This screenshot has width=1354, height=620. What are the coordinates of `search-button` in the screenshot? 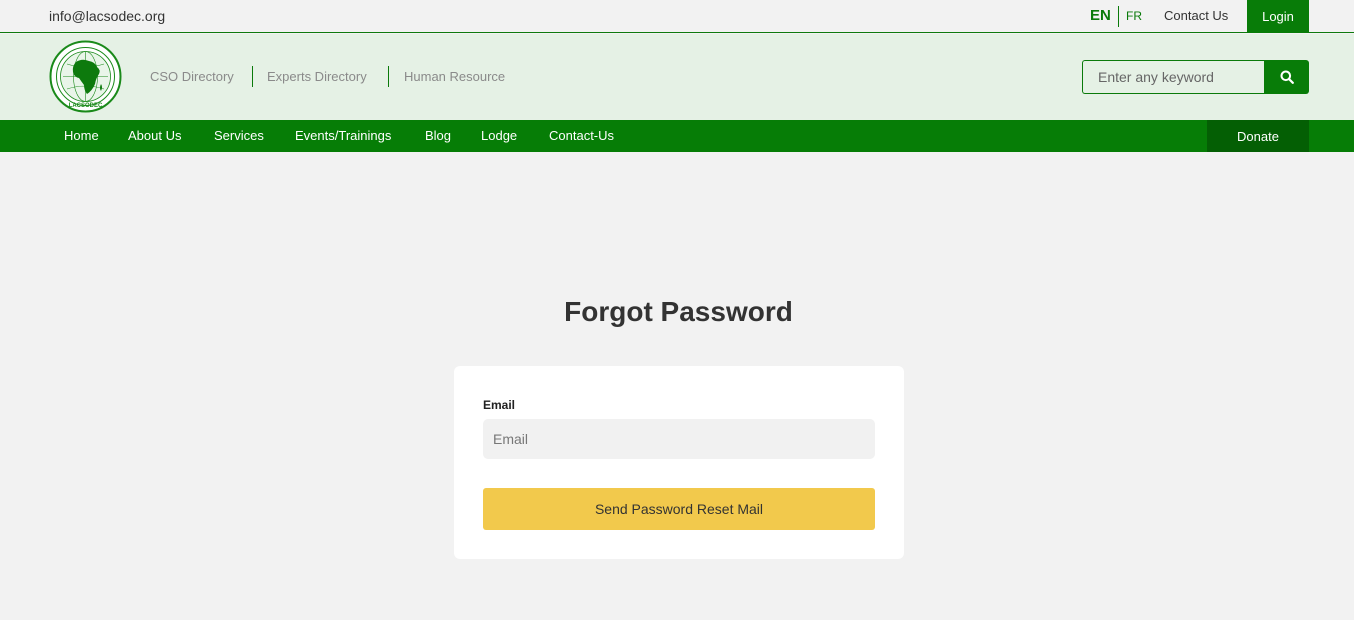 It's located at (1286, 77).